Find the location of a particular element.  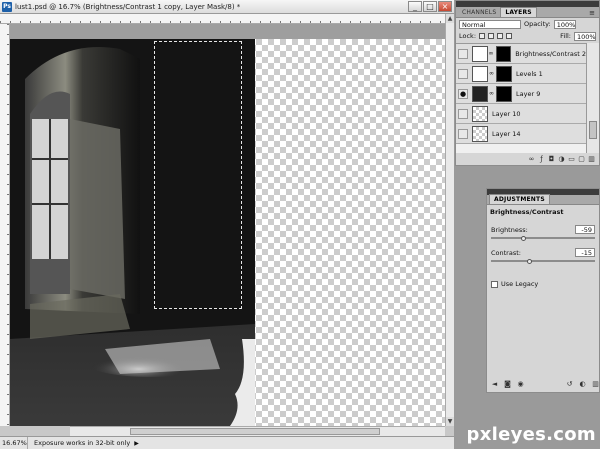

vertical-scrollbar: ▲ ▼ is located at coordinates (449, 220).